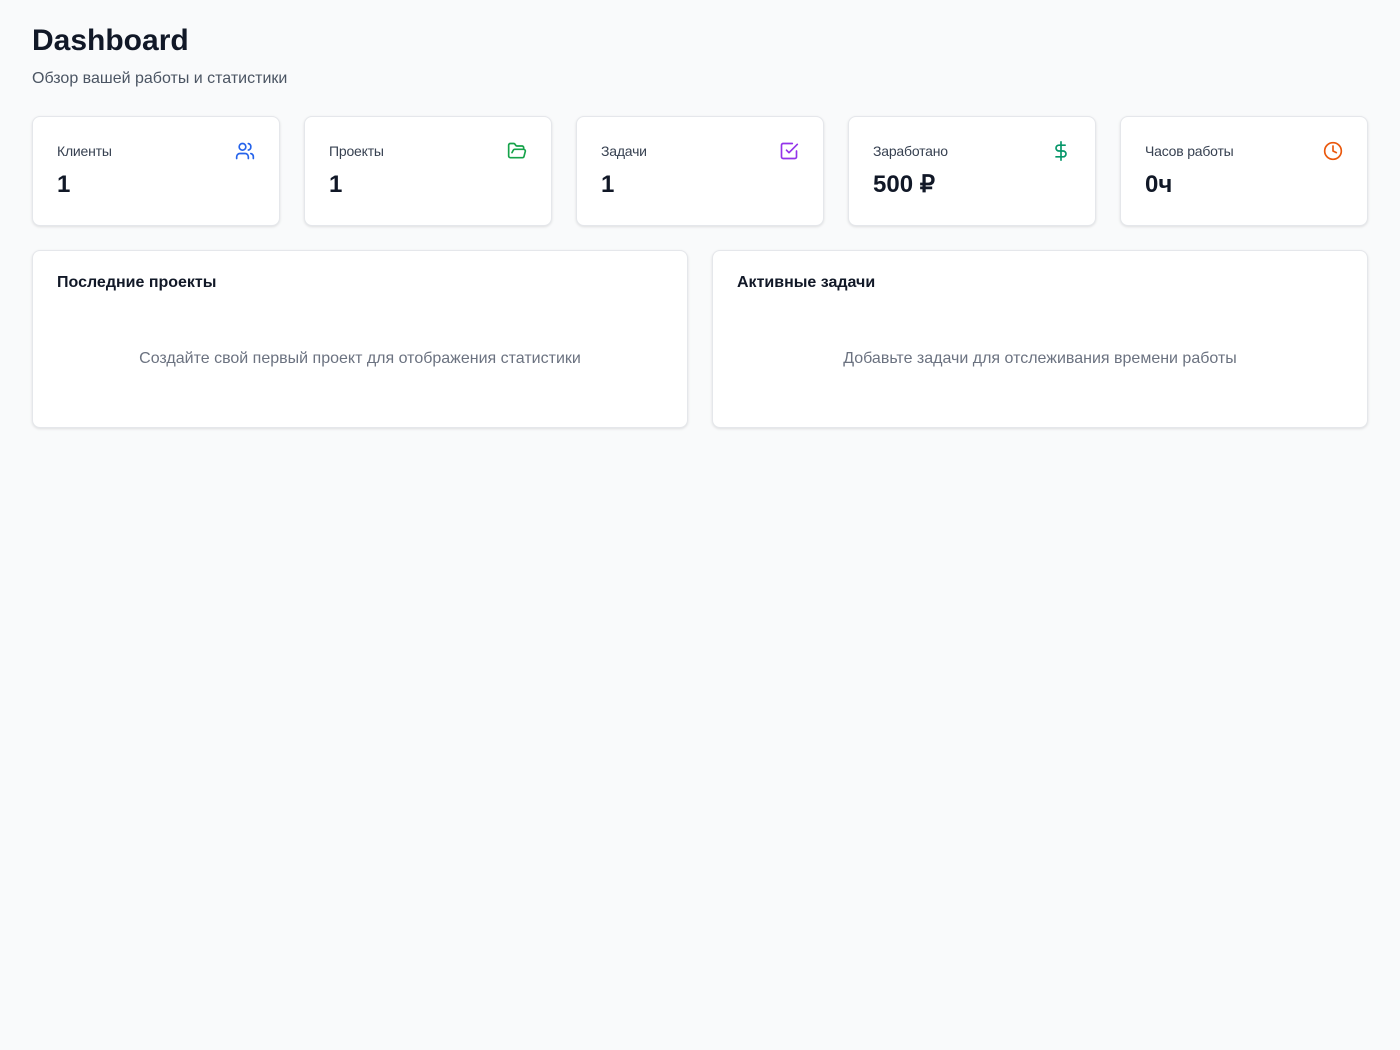  What do you see at coordinates (84, 151) in the screenshot?
I see `stat-label: Клиенты` at bounding box center [84, 151].